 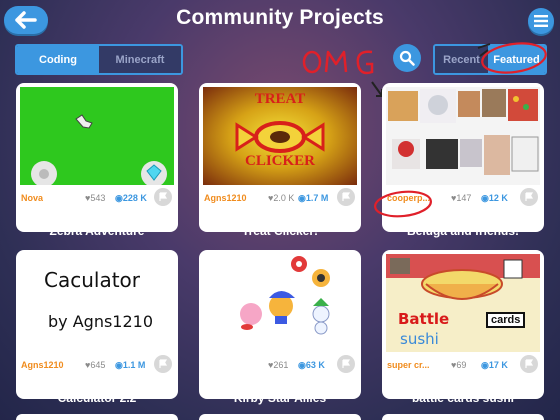 I want to click on like-count: ♥543, so click(x=95, y=198).